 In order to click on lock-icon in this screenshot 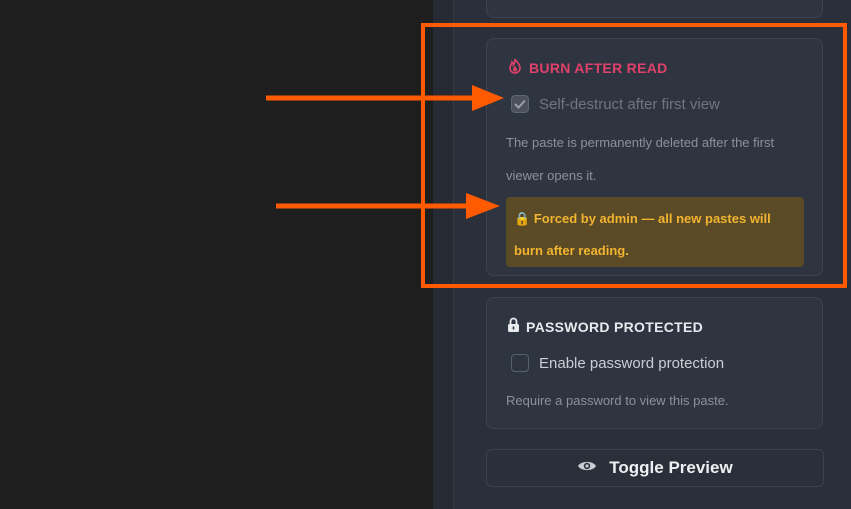, I will do `click(513, 326)`.